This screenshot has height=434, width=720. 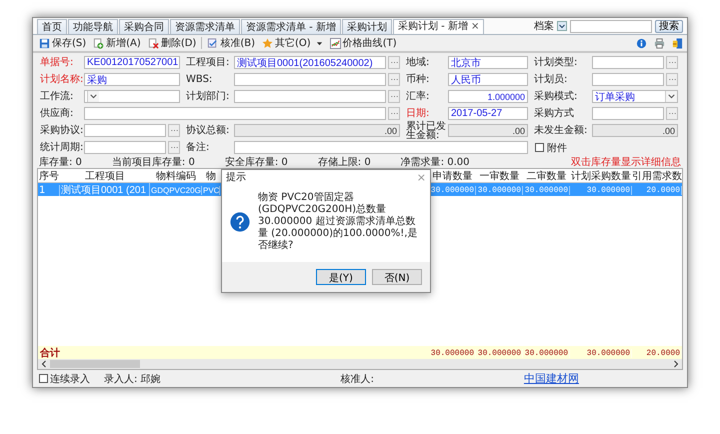 What do you see at coordinates (197, 147) in the screenshot?
I see `field-label: 备注:` at bounding box center [197, 147].